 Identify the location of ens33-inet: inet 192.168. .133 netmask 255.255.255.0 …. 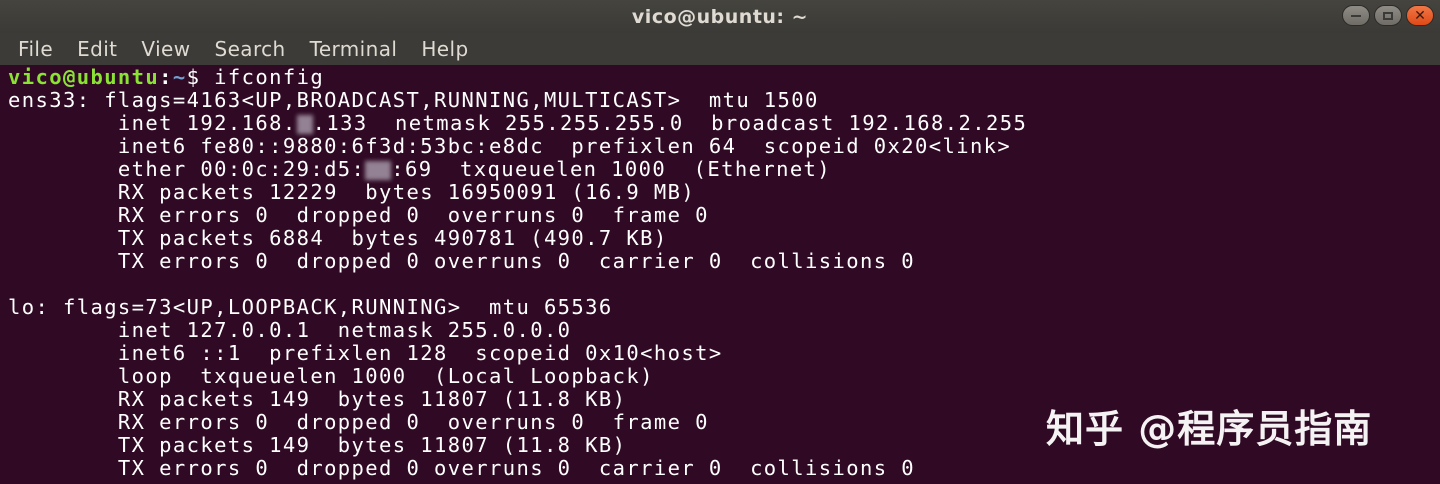
(718, 123).